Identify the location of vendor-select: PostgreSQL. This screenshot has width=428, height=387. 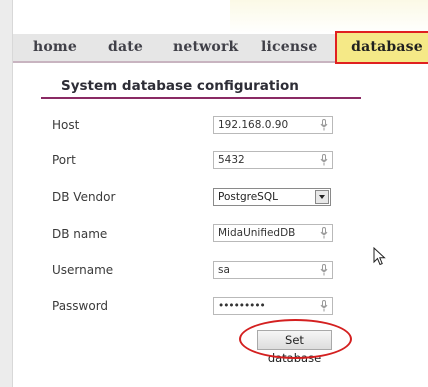
(272, 197).